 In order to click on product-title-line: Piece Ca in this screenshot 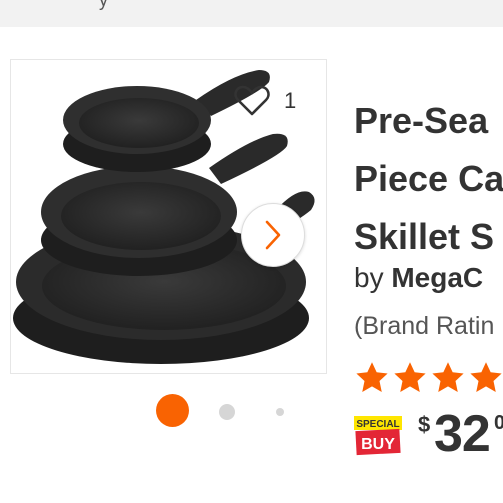, I will do `click(428, 178)`.